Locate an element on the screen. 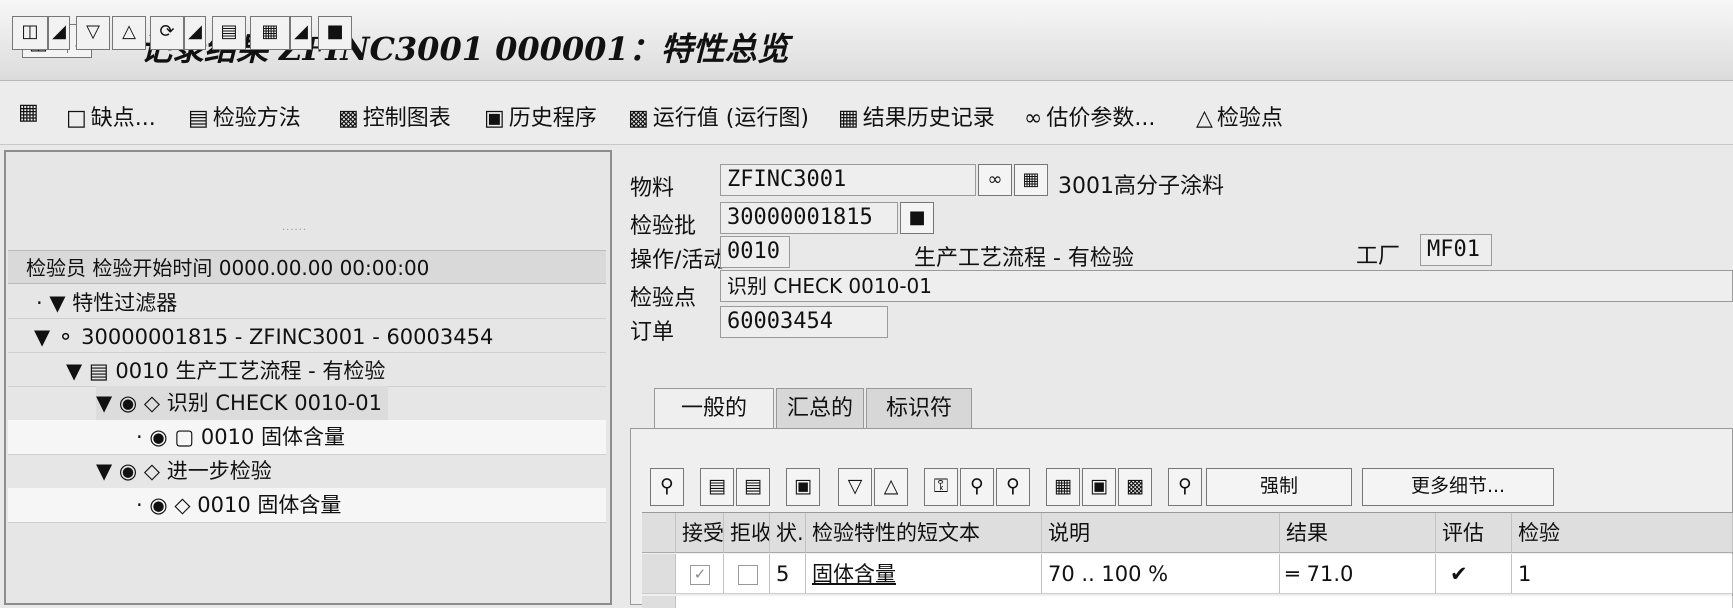 This screenshot has width=1733, height=608. tree-node-characteristic: · ◉ ▢ 0010 固体含量 is located at coordinates (240, 437).